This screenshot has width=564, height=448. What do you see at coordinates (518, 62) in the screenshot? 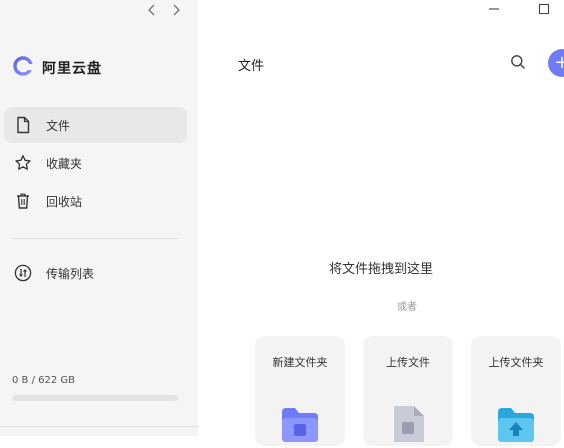
I see `search-icon` at bounding box center [518, 62].